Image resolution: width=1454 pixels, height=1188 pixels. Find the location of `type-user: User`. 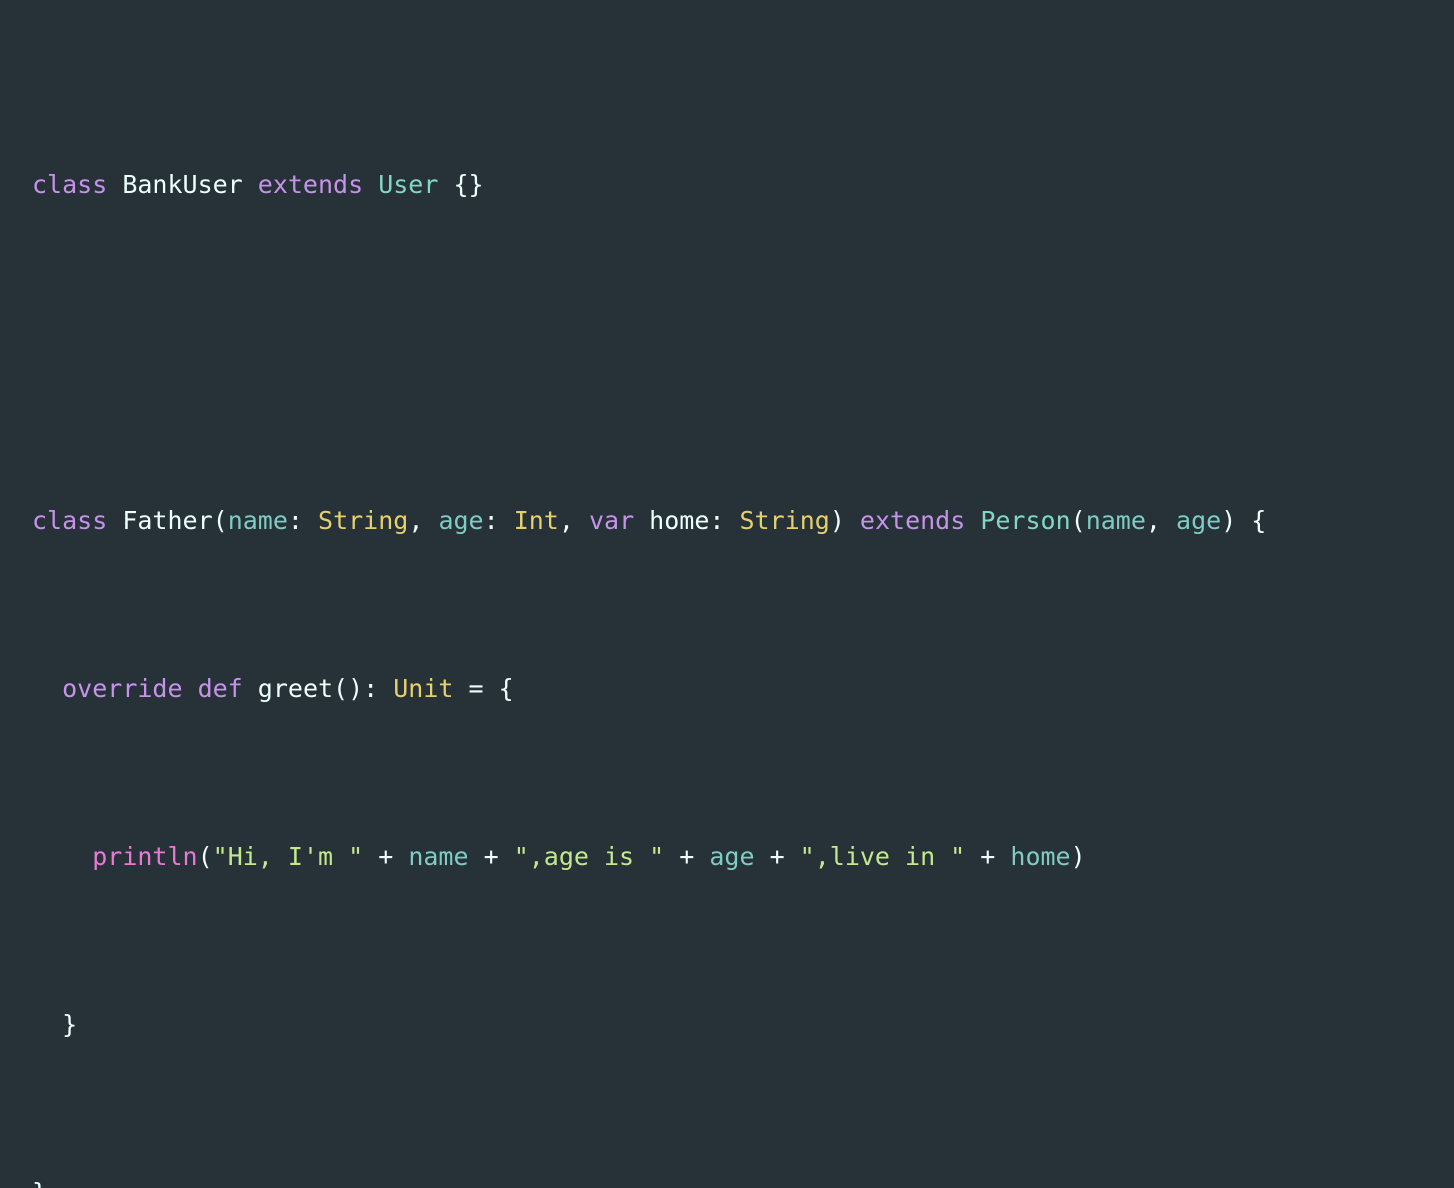

type-user: User is located at coordinates (408, 184).